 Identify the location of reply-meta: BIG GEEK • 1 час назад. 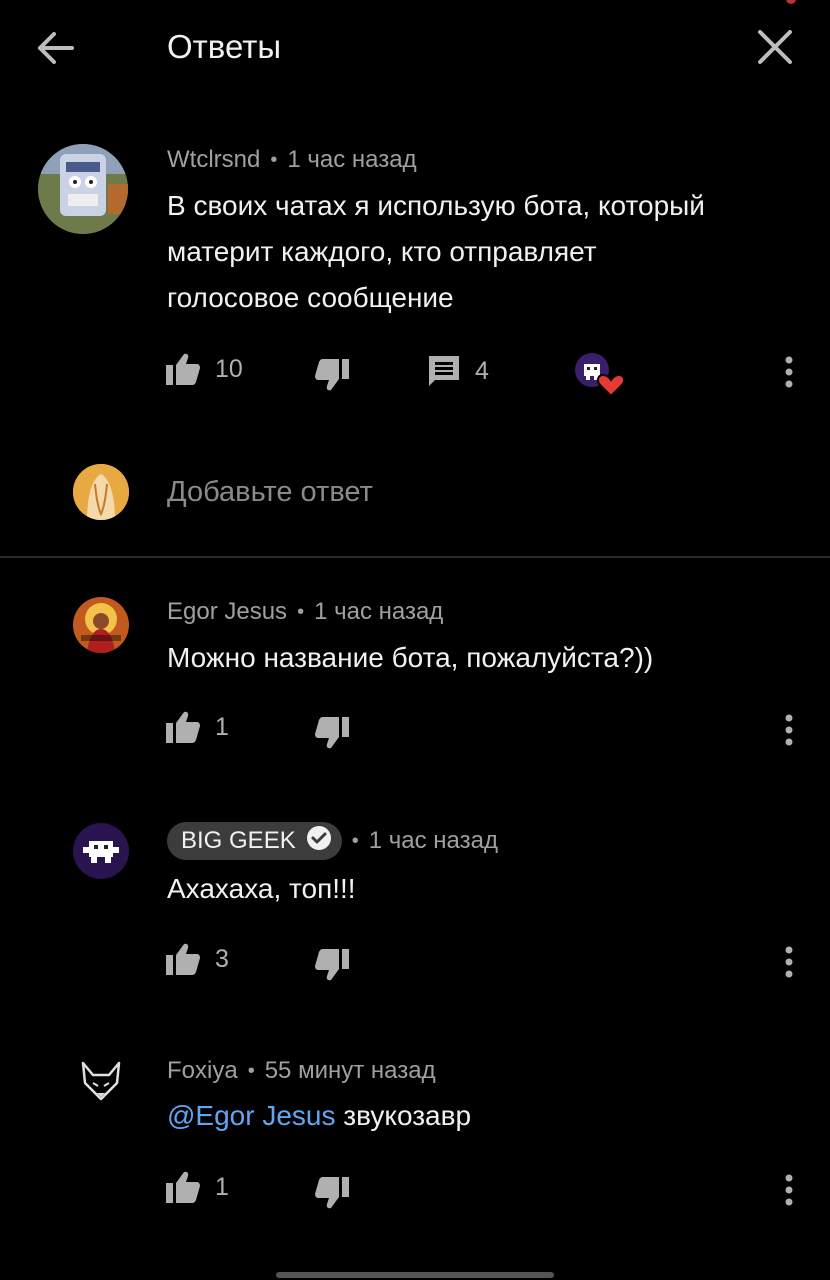
(332, 841).